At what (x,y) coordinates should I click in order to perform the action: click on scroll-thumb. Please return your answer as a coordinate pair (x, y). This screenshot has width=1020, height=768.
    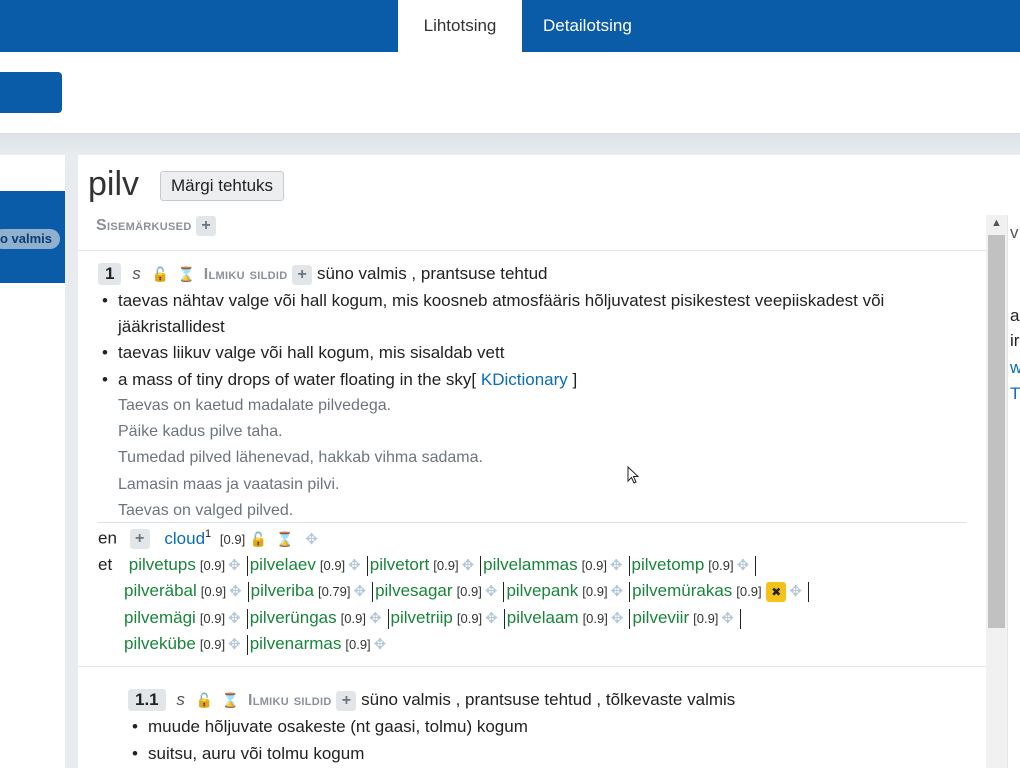
    Looking at the image, I should click on (996, 431).